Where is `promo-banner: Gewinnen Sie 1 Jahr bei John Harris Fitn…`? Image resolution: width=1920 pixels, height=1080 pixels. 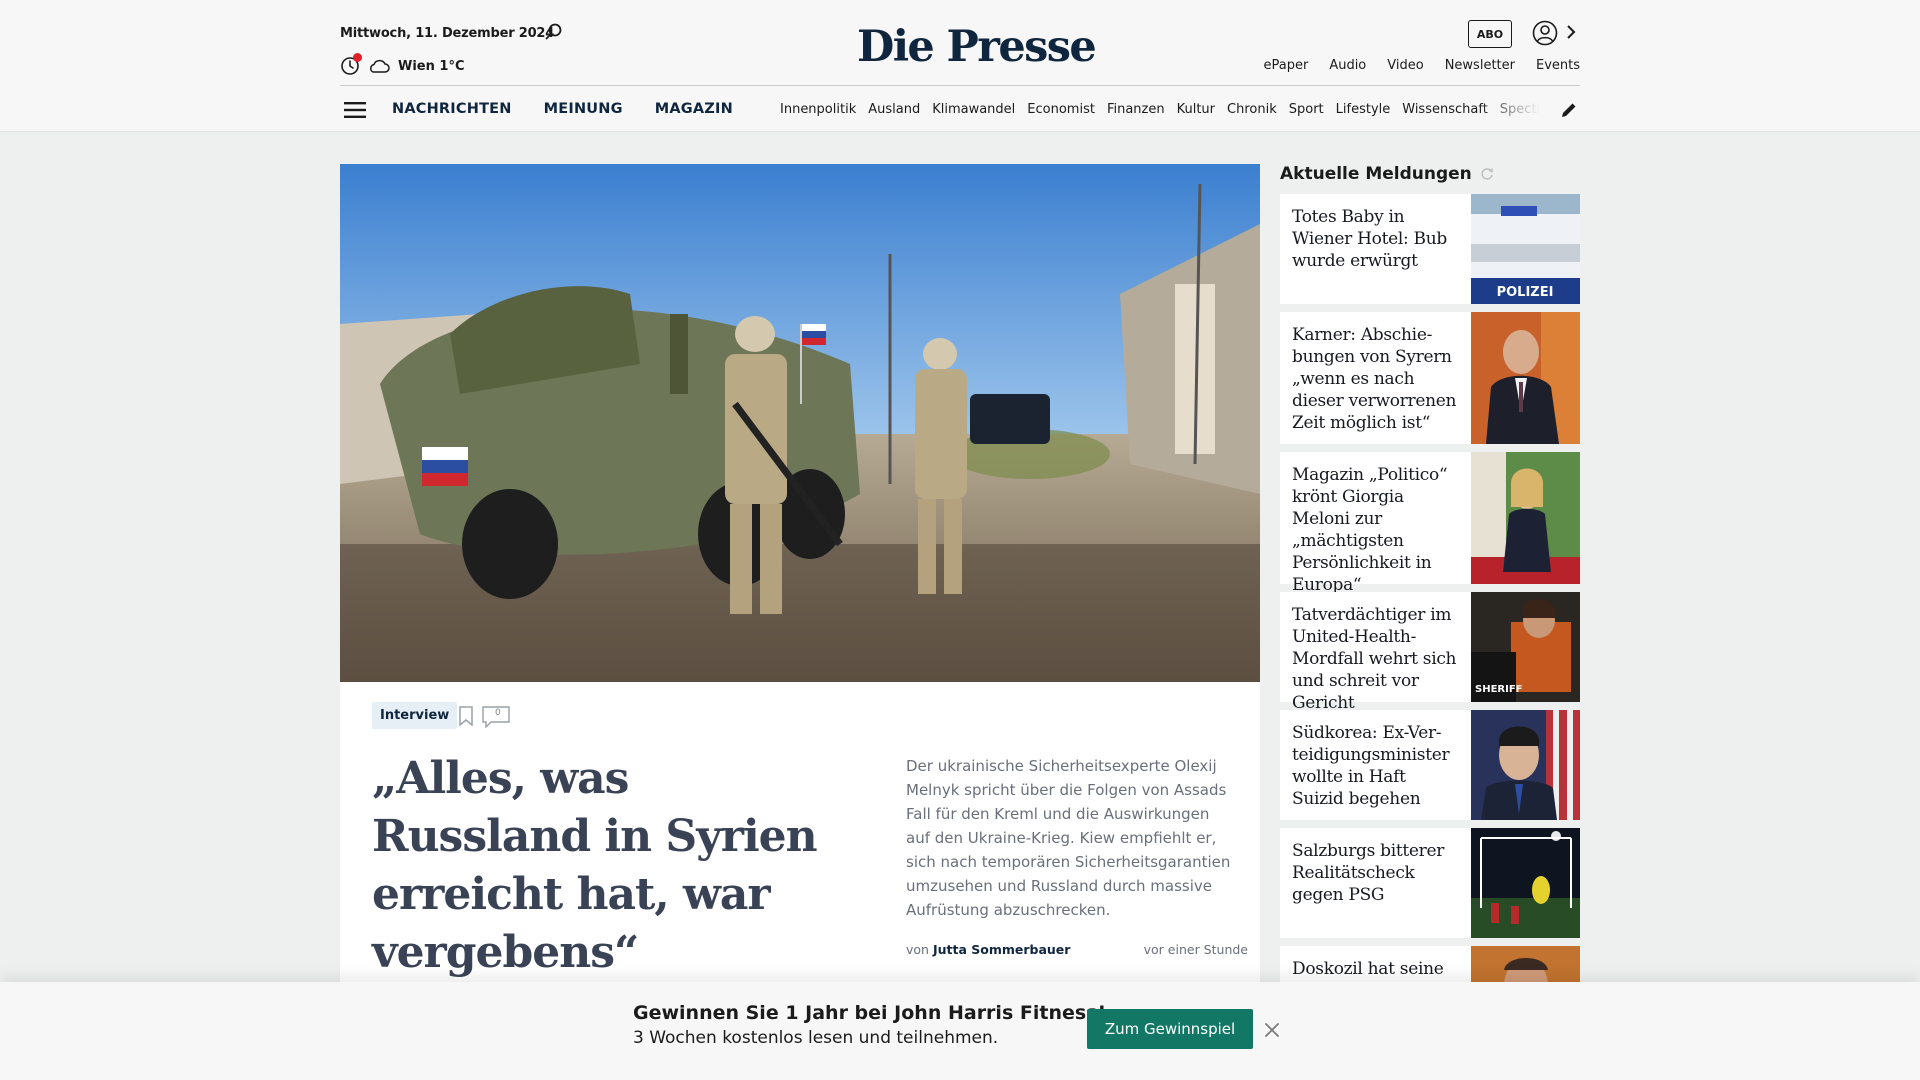
promo-banner: Gewinnen Sie 1 Jahr bei John Harris Fitn… is located at coordinates (960, 1031).